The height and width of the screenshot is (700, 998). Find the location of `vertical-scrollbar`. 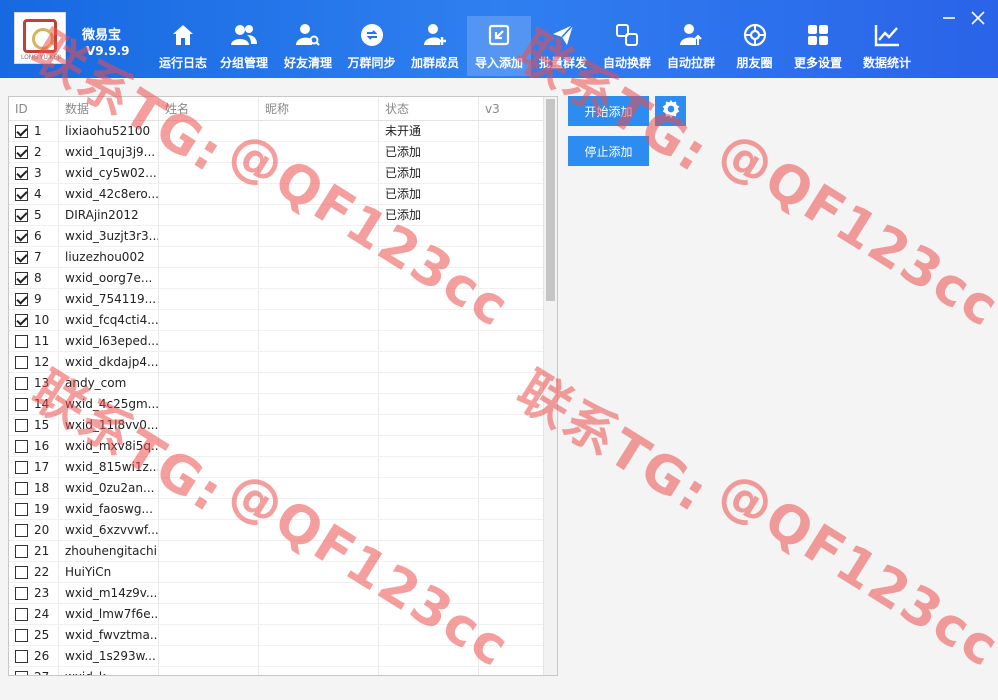

vertical-scrollbar is located at coordinates (550, 386).